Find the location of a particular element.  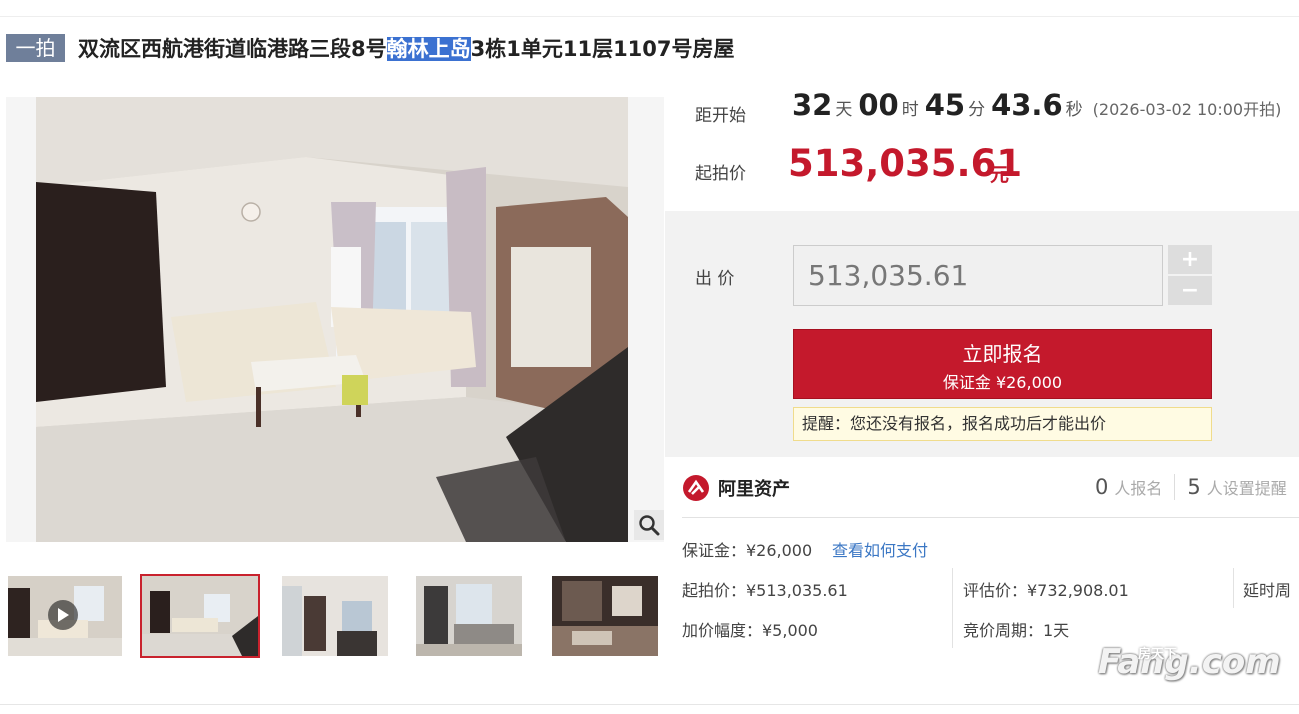

start-price-value: 513,035.61 is located at coordinates (905, 163).